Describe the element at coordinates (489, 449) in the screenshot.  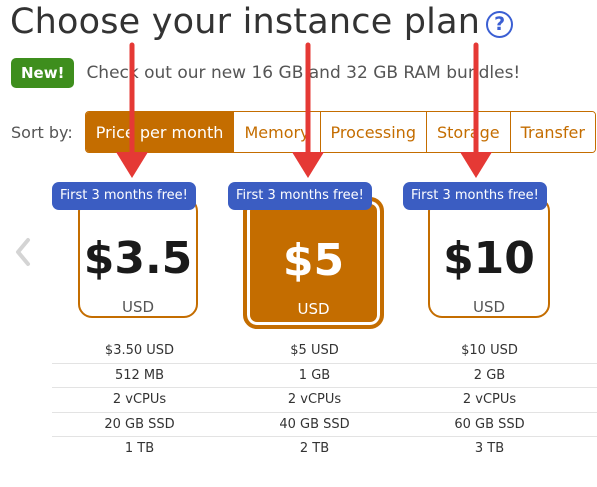
I see `spec-cell: 3 TB` at that location.